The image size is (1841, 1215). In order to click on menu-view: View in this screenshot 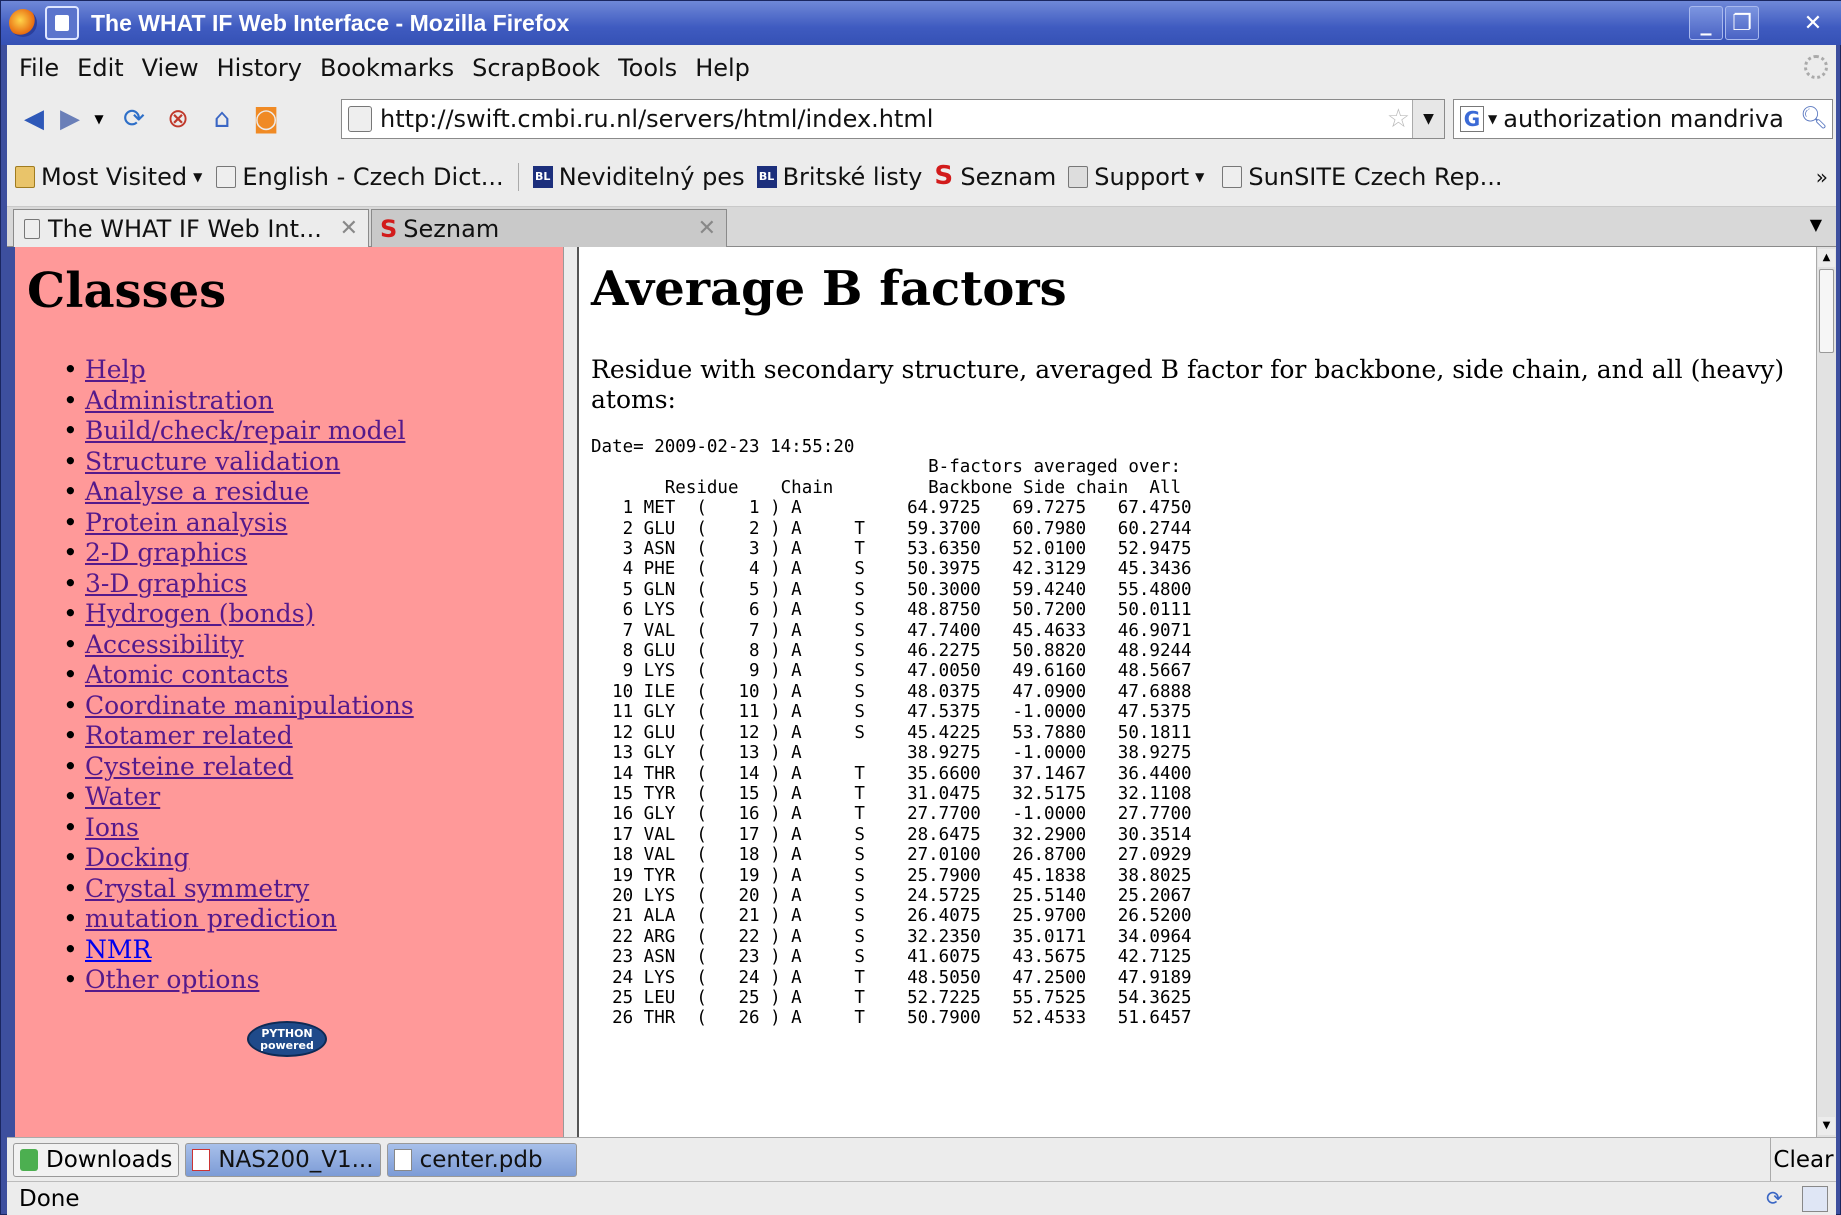, I will do `click(170, 68)`.